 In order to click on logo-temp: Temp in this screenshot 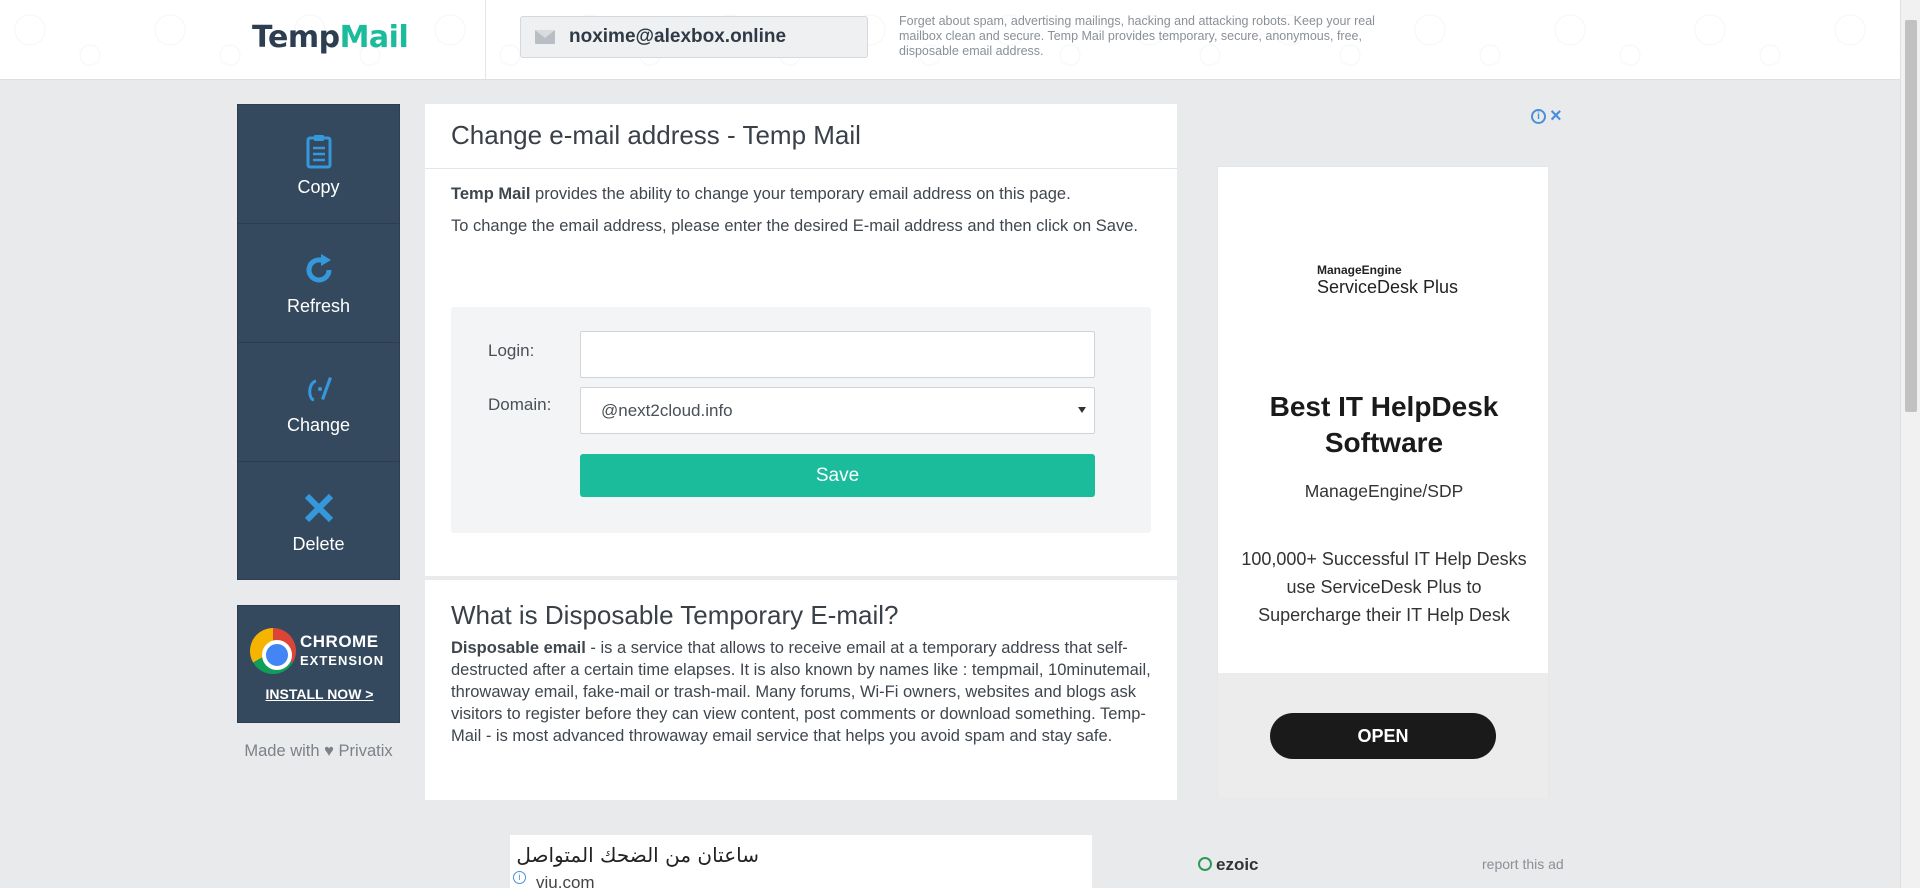, I will do `click(296, 37)`.